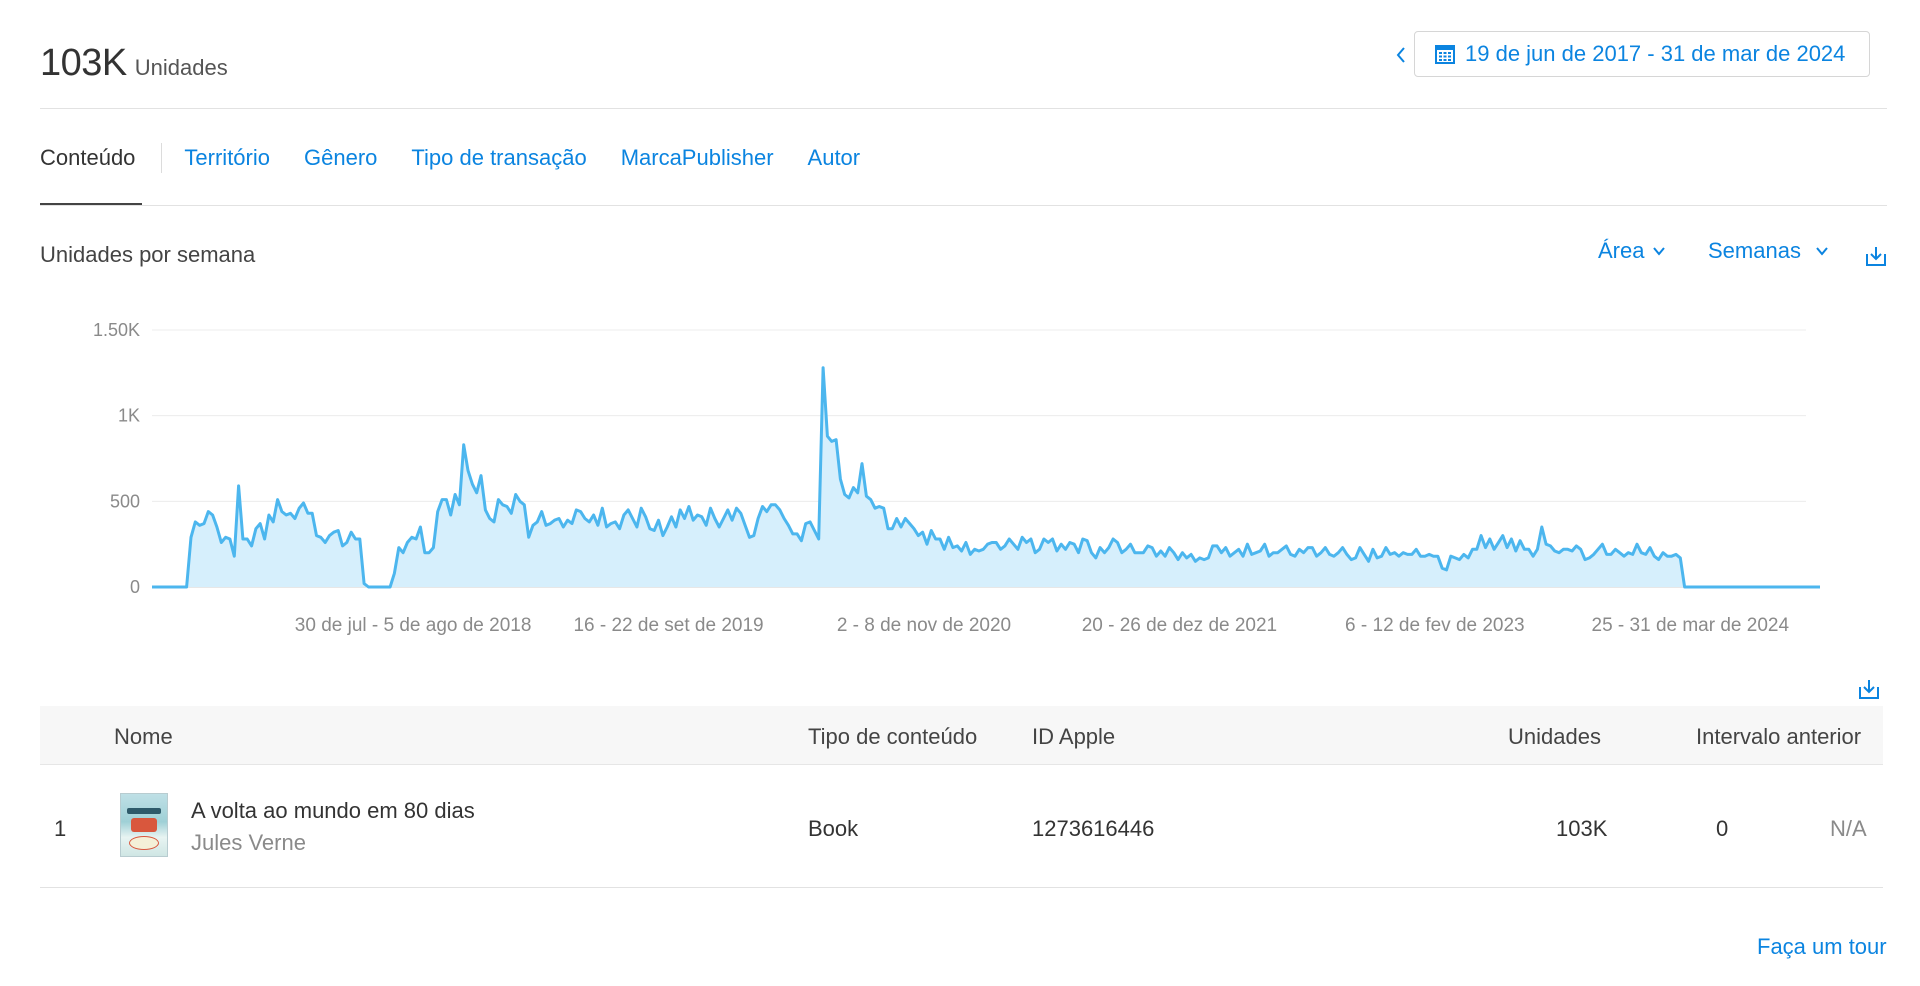  What do you see at coordinates (1554, 737) in the screenshot?
I see `column-header-unidades: Unidades` at bounding box center [1554, 737].